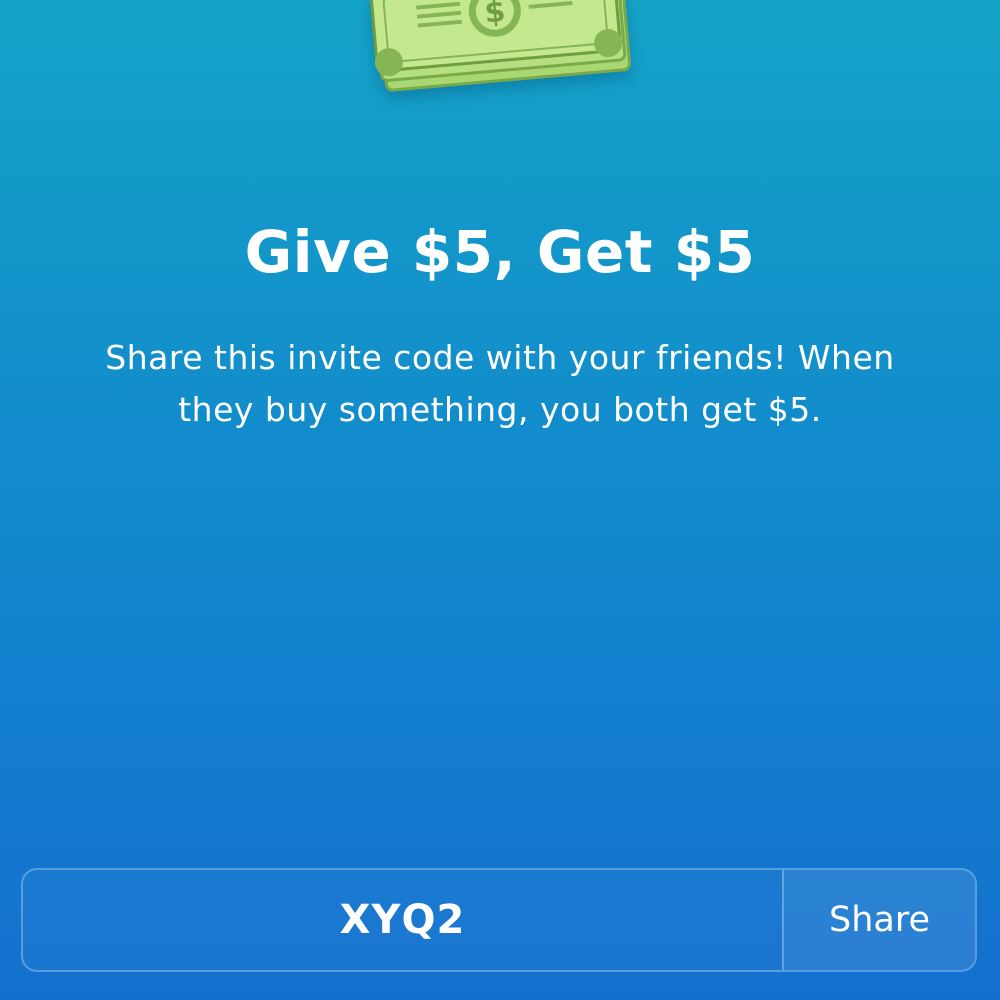 This screenshot has height=1000, width=1000. I want to click on invite-code-bar: XYQ2 Share, so click(499, 920).